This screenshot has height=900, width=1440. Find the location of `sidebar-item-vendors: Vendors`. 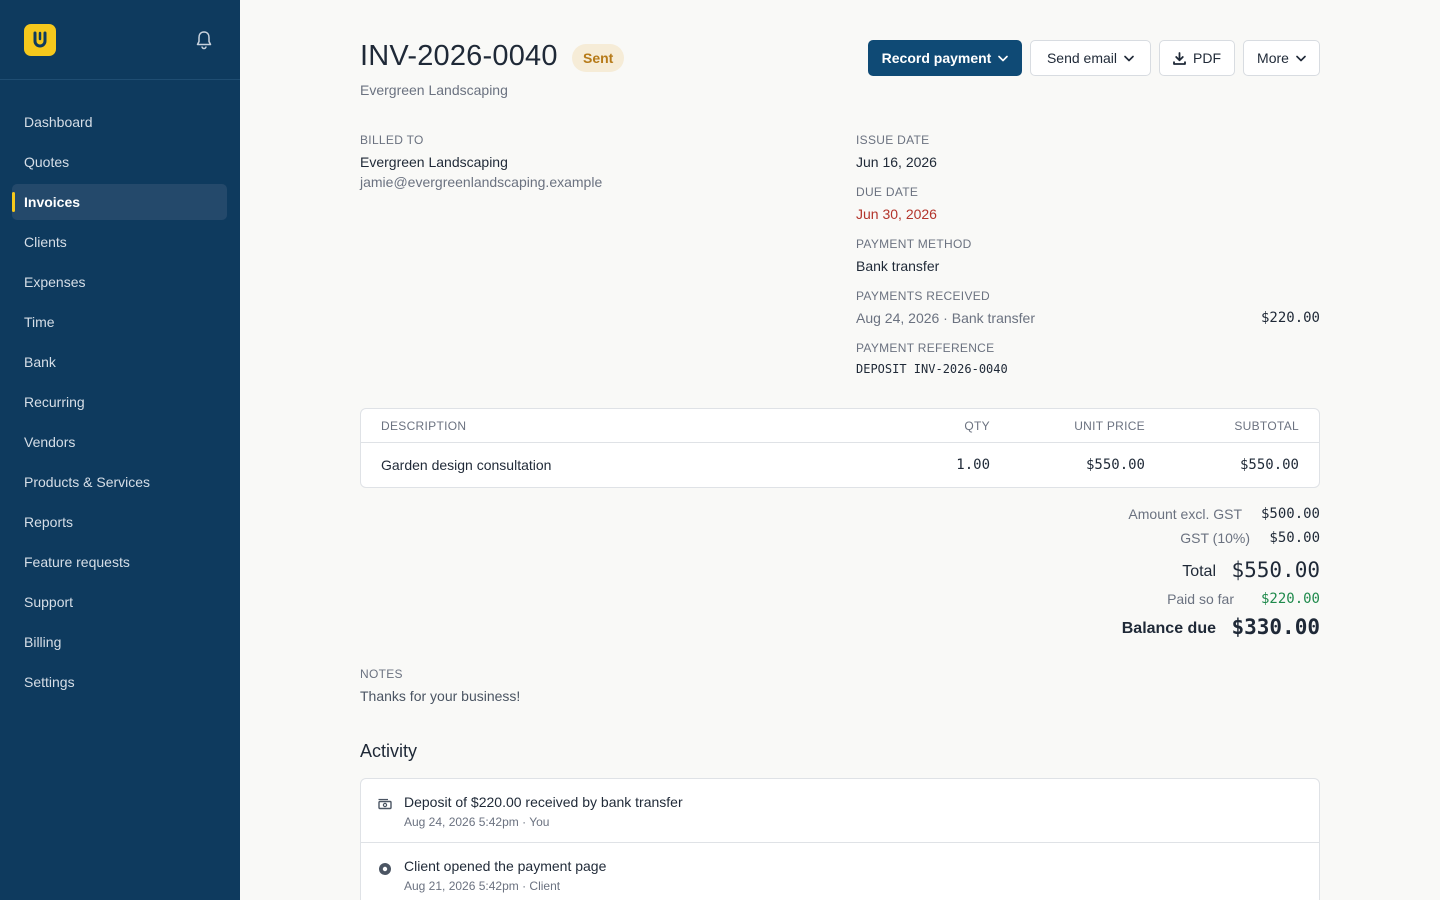

sidebar-item-vendors: Vendors is located at coordinates (119, 442).